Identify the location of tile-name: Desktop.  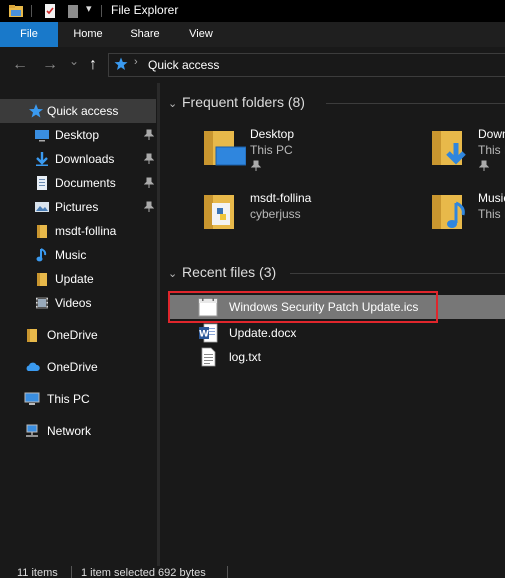
(272, 134).